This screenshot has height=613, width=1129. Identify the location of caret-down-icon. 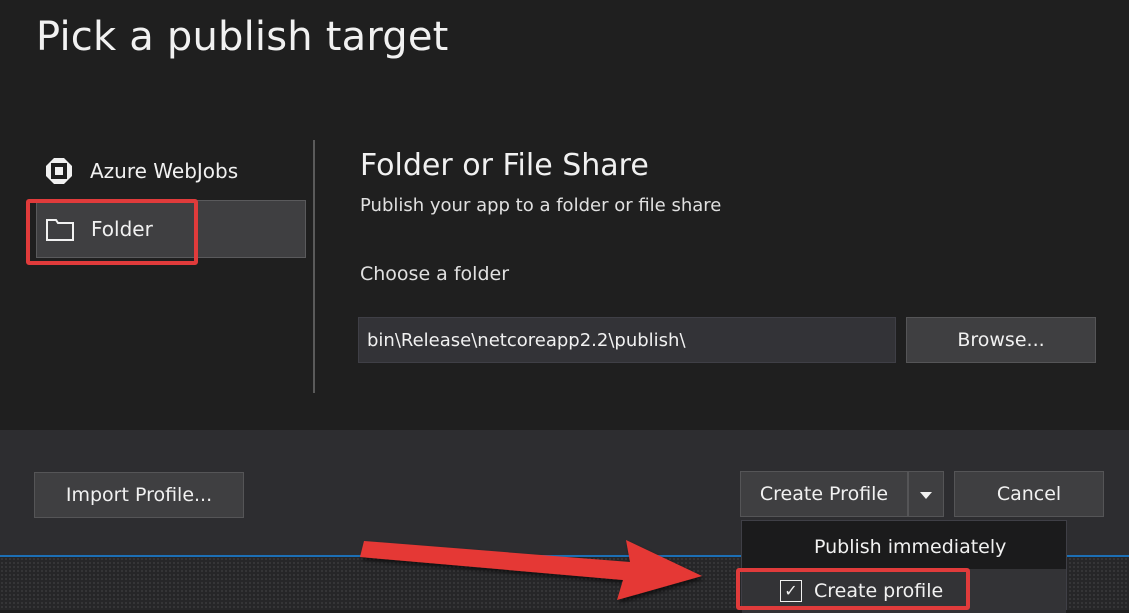
(926, 494).